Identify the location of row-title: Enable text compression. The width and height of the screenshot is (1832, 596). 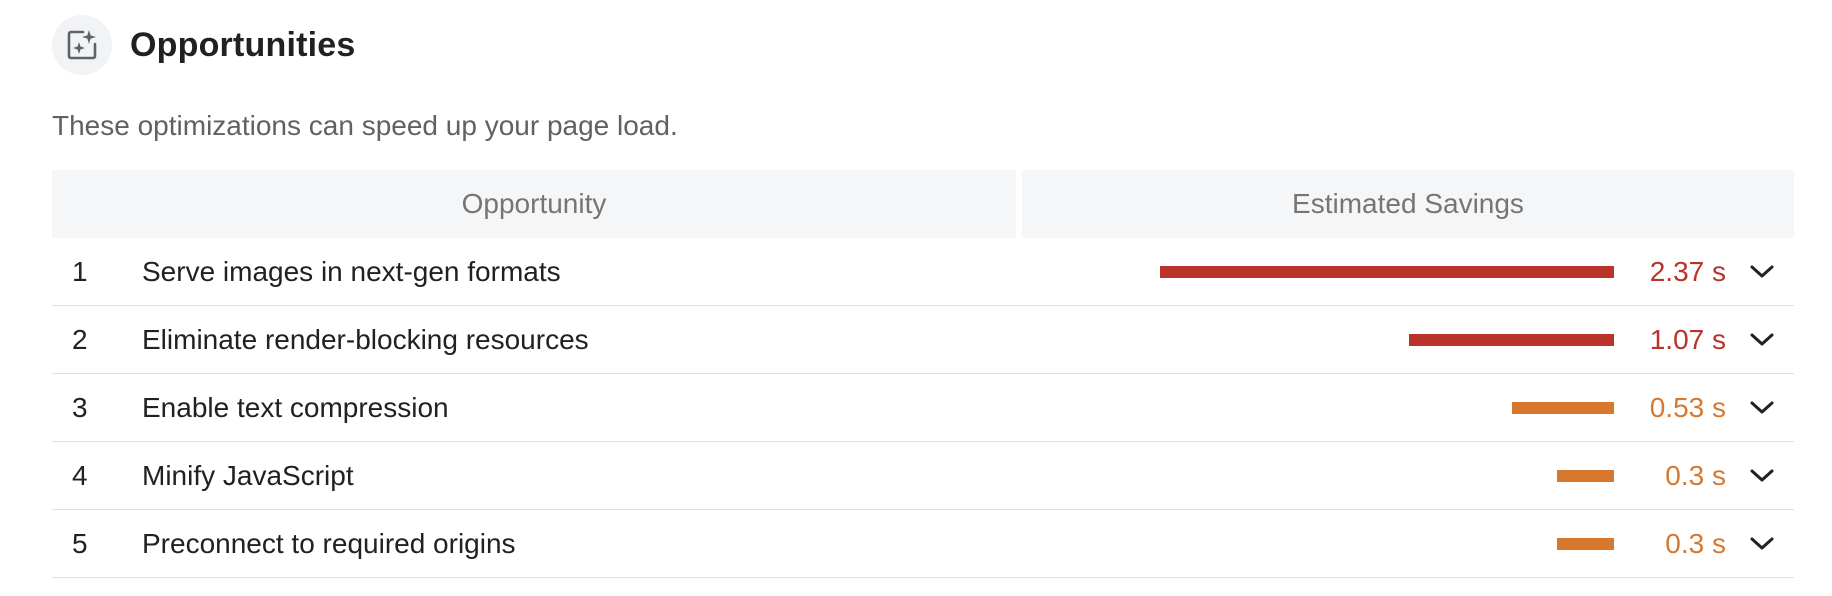
(295, 407).